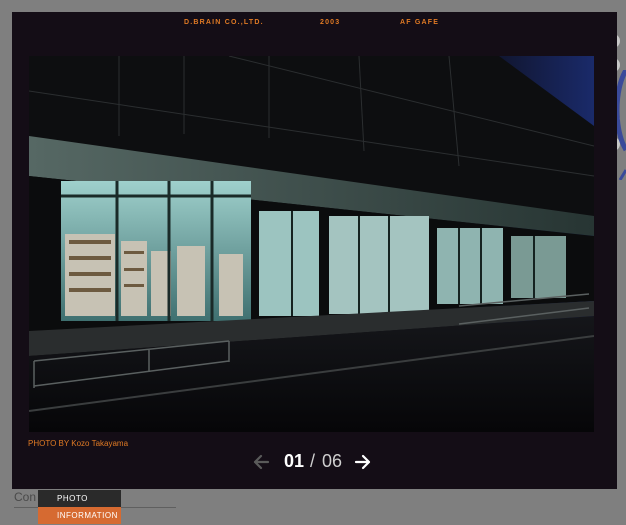 The width and height of the screenshot is (626, 525). Describe the element at coordinates (294, 461) in the screenshot. I see `current-page: 01` at that location.